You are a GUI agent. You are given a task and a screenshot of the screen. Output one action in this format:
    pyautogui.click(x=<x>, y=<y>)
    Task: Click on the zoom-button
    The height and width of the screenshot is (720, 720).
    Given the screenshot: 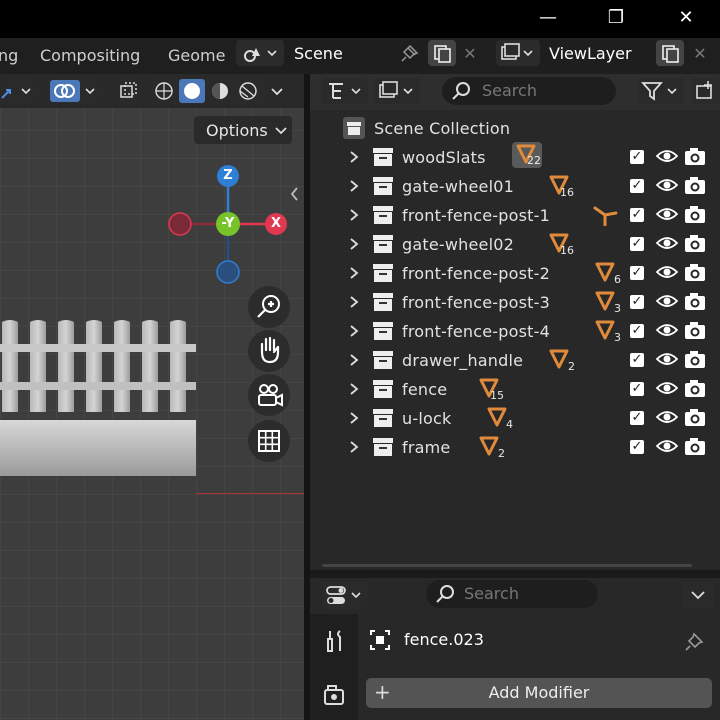 What is the action you would take?
    pyautogui.click(x=269, y=307)
    